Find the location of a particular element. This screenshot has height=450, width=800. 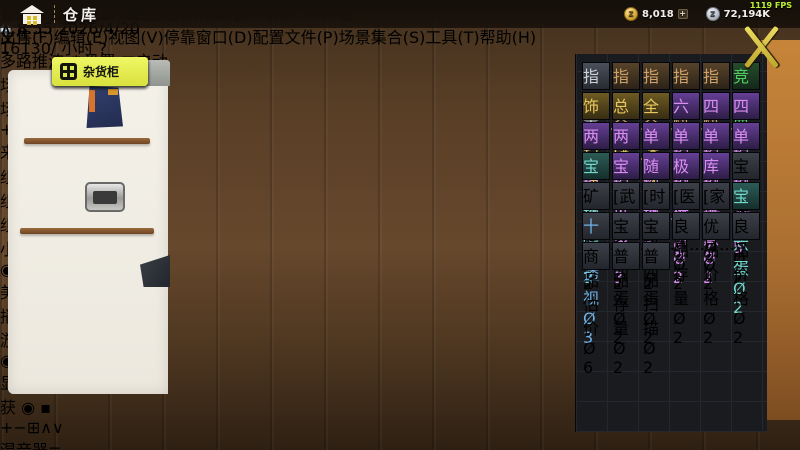

inventory-item: 全库透视 Ø is located at coordinates (656, 150).